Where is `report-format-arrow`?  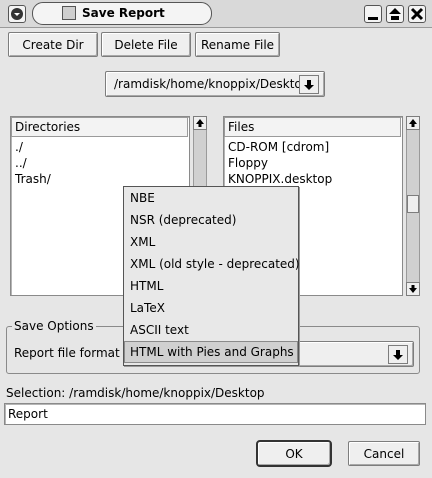
report-format-arrow is located at coordinates (398, 354).